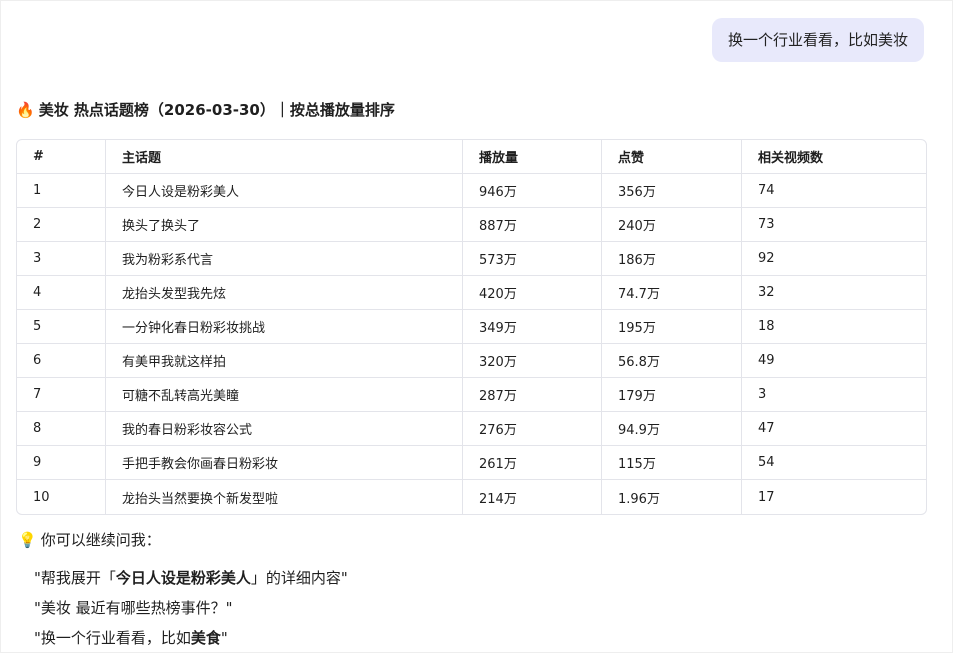 The image size is (953, 653). What do you see at coordinates (532, 327) in the screenshot?
I see `cell-plays: 349万` at bounding box center [532, 327].